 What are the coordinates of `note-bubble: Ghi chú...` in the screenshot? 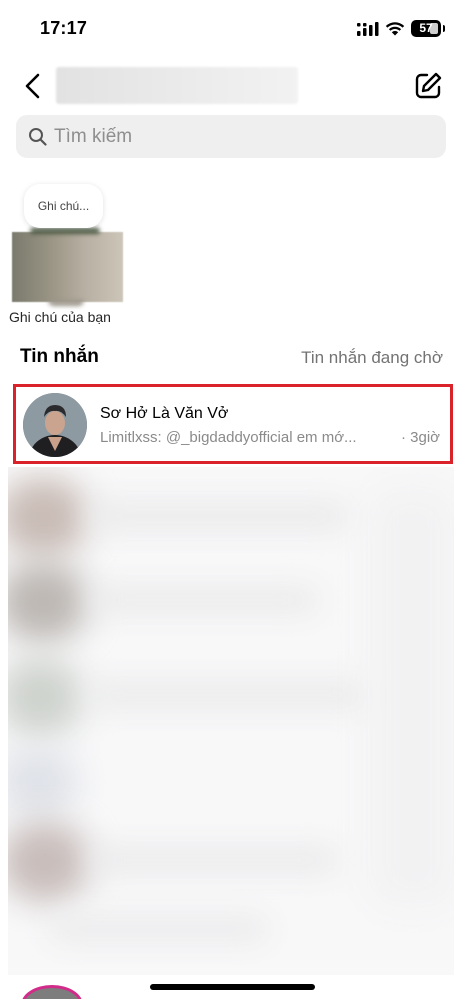 It's located at (63, 206).